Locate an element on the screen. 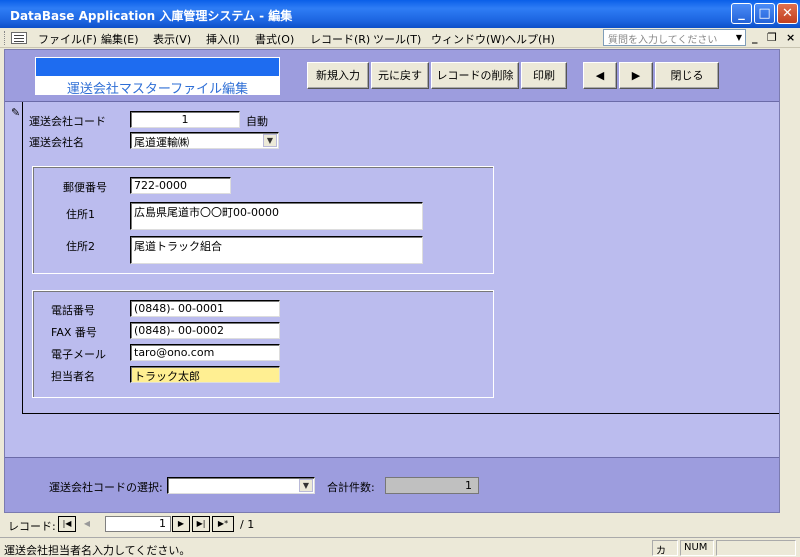 The width and height of the screenshot is (800, 557). new-record-button: 新規入力 is located at coordinates (338, 75).